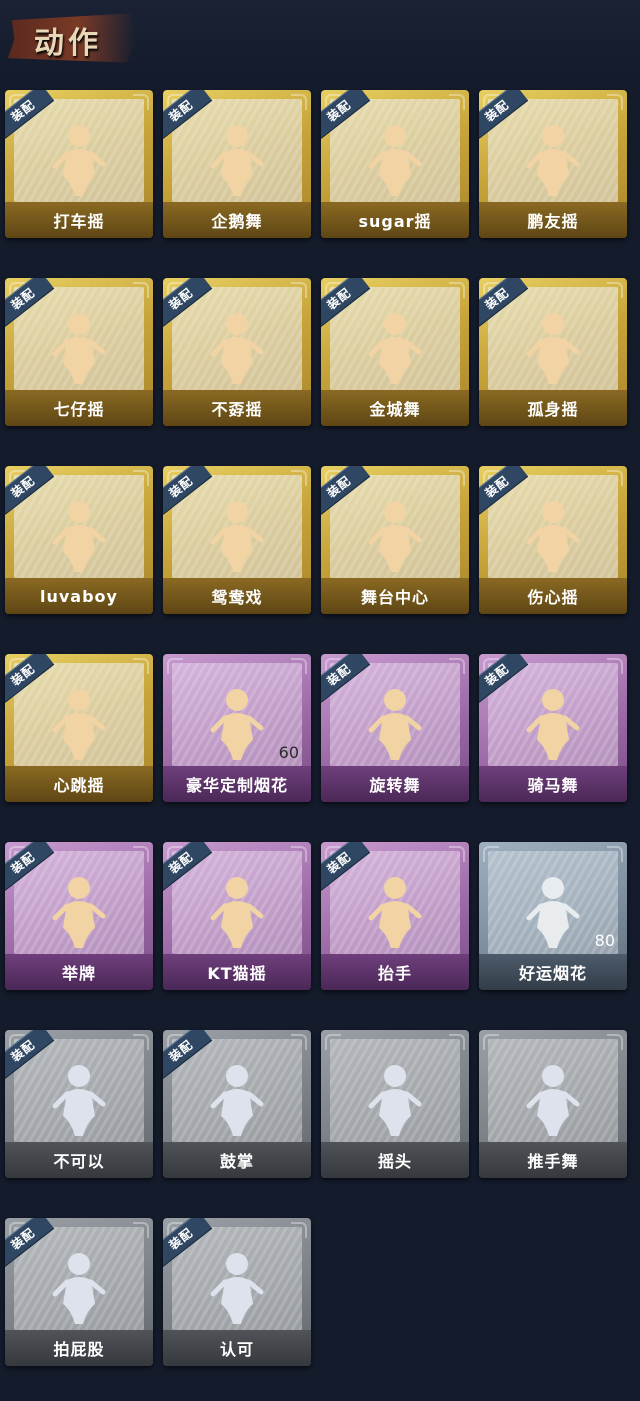  I want to click on item-count: 80, so click(604, 940).